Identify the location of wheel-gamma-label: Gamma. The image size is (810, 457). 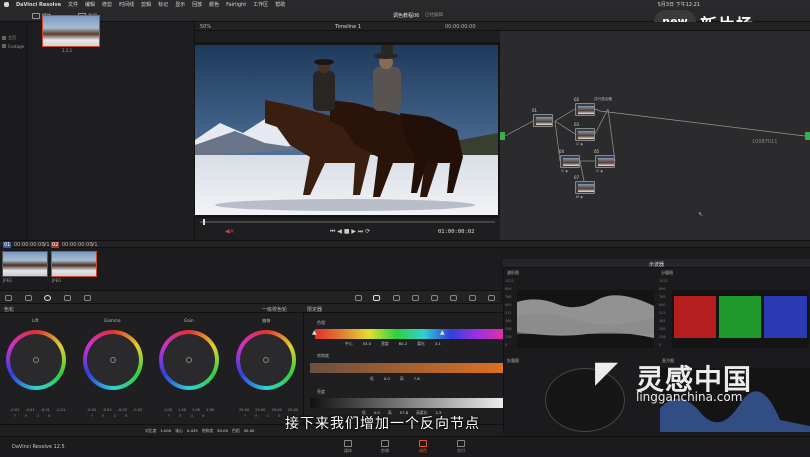
(112, 320).